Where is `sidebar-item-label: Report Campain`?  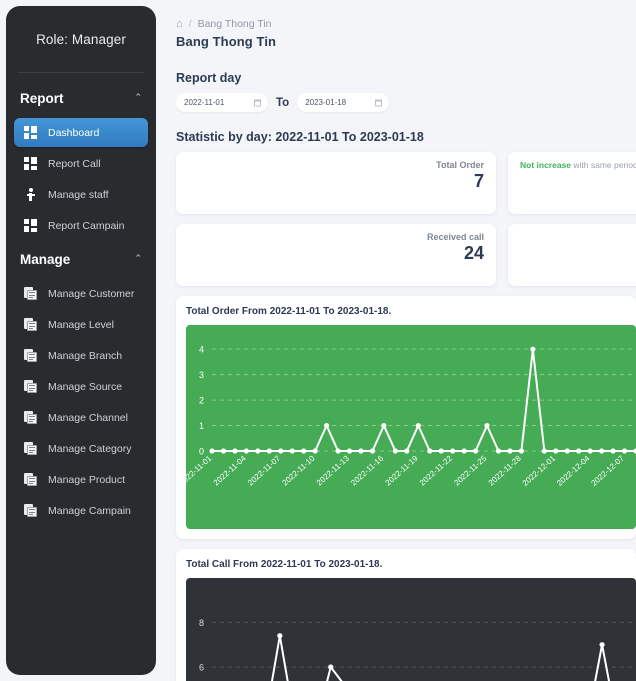
sidebar-item-label: Report Campain is located at coordinates (86, 225).